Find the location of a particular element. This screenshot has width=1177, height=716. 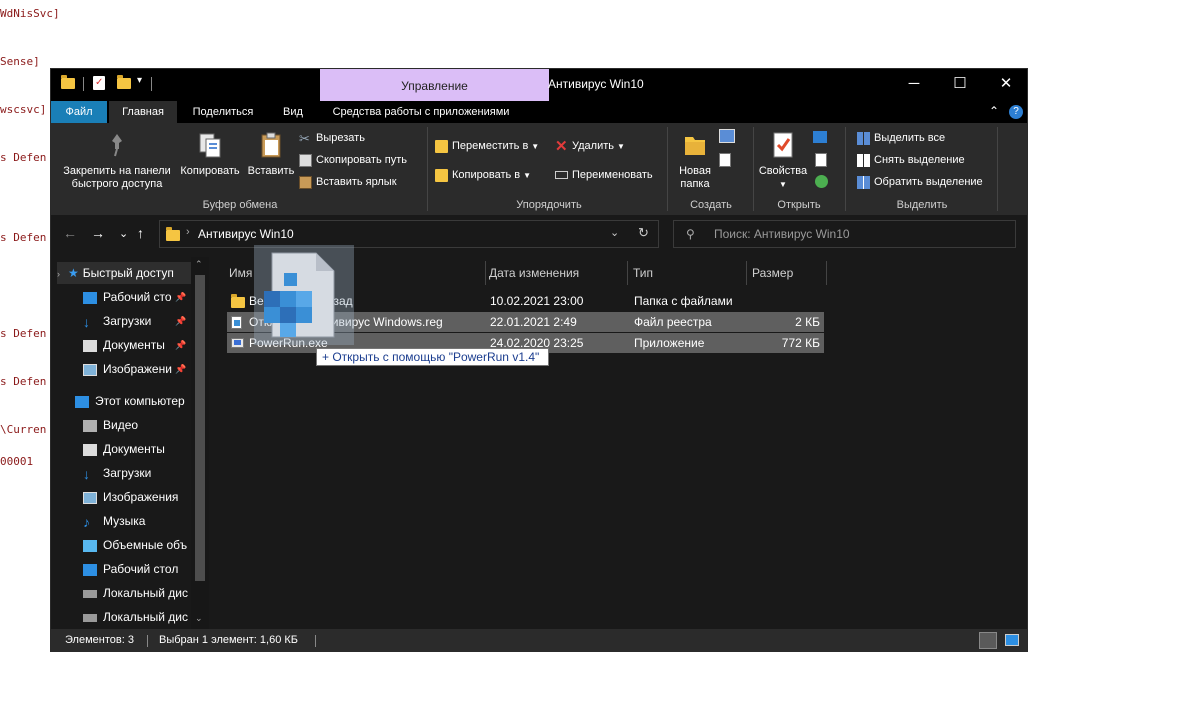

download-arrow-icon: ↓ is located at coordinates (86, 321).